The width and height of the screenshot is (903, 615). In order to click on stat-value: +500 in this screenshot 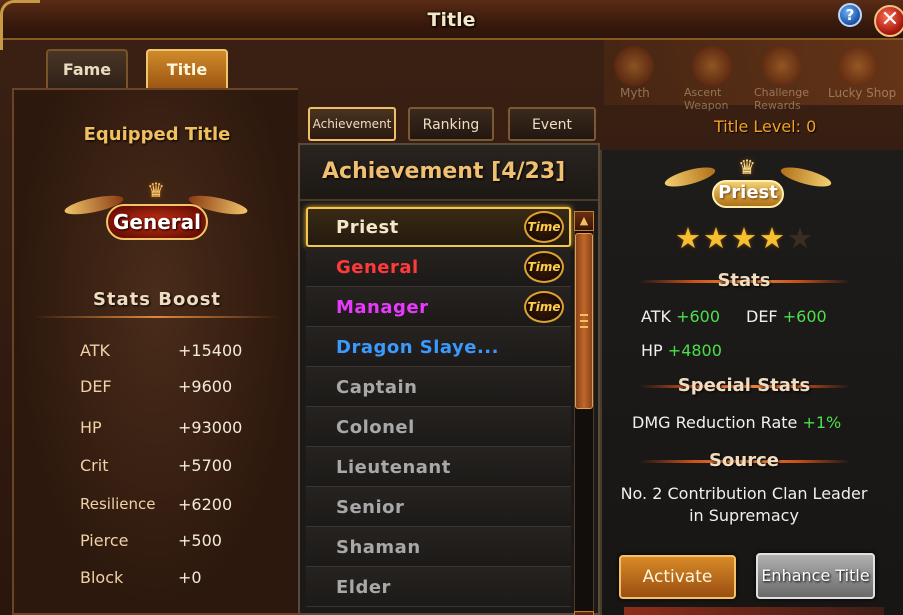, I will do `click(200, 540)`.